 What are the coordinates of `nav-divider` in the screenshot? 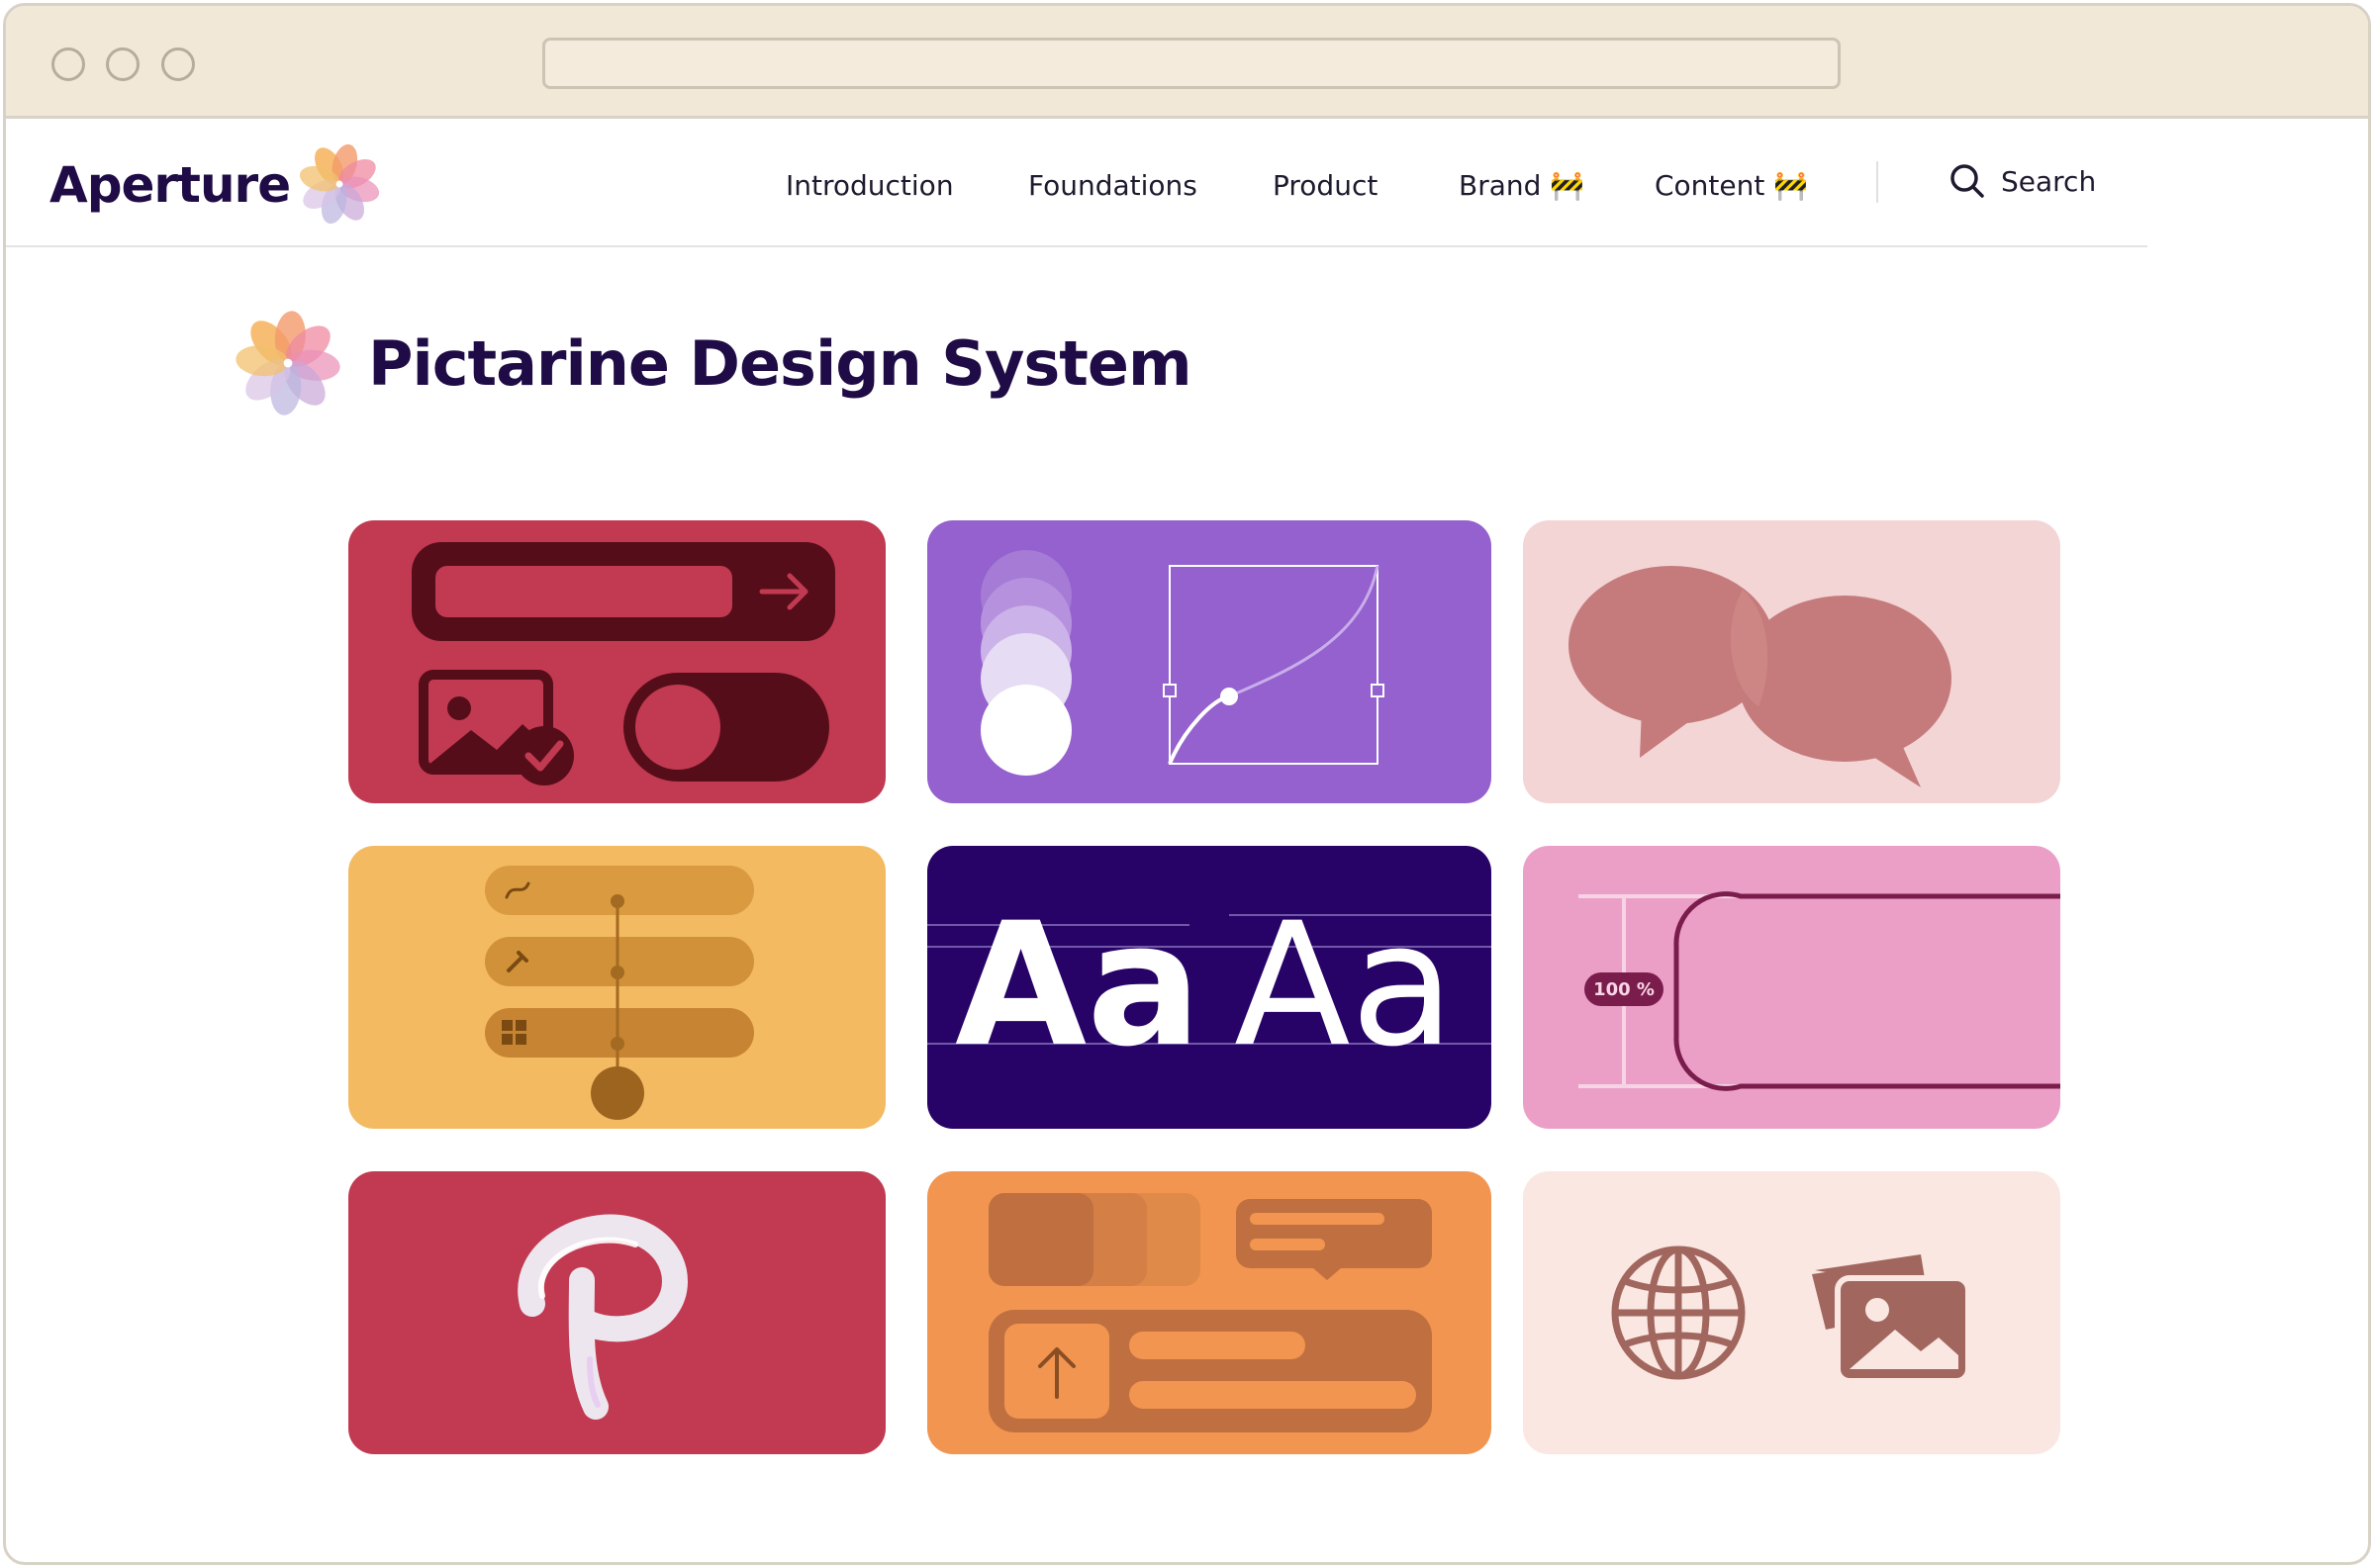 It's located at (1877, 182).